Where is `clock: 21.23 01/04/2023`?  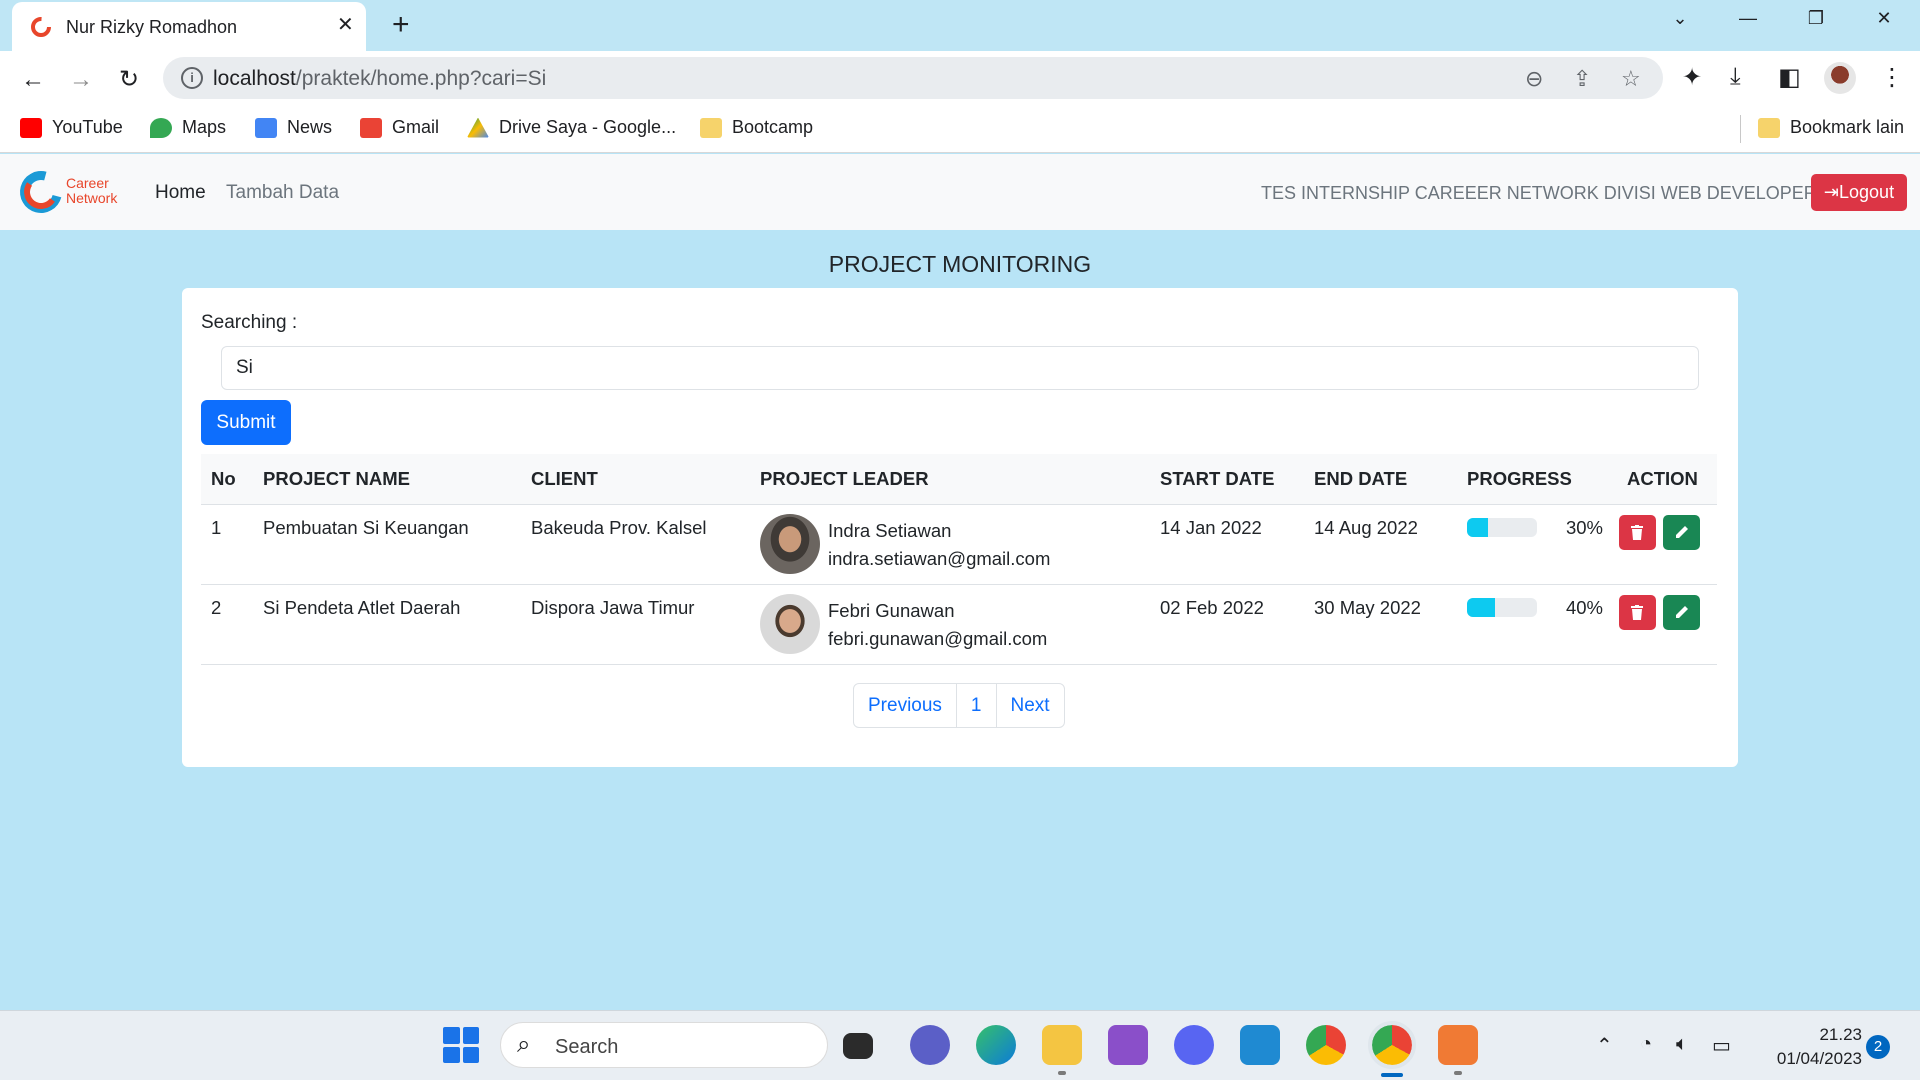
clock: 21.23 01/04/2023 is located at coordinates (1807, 1047).